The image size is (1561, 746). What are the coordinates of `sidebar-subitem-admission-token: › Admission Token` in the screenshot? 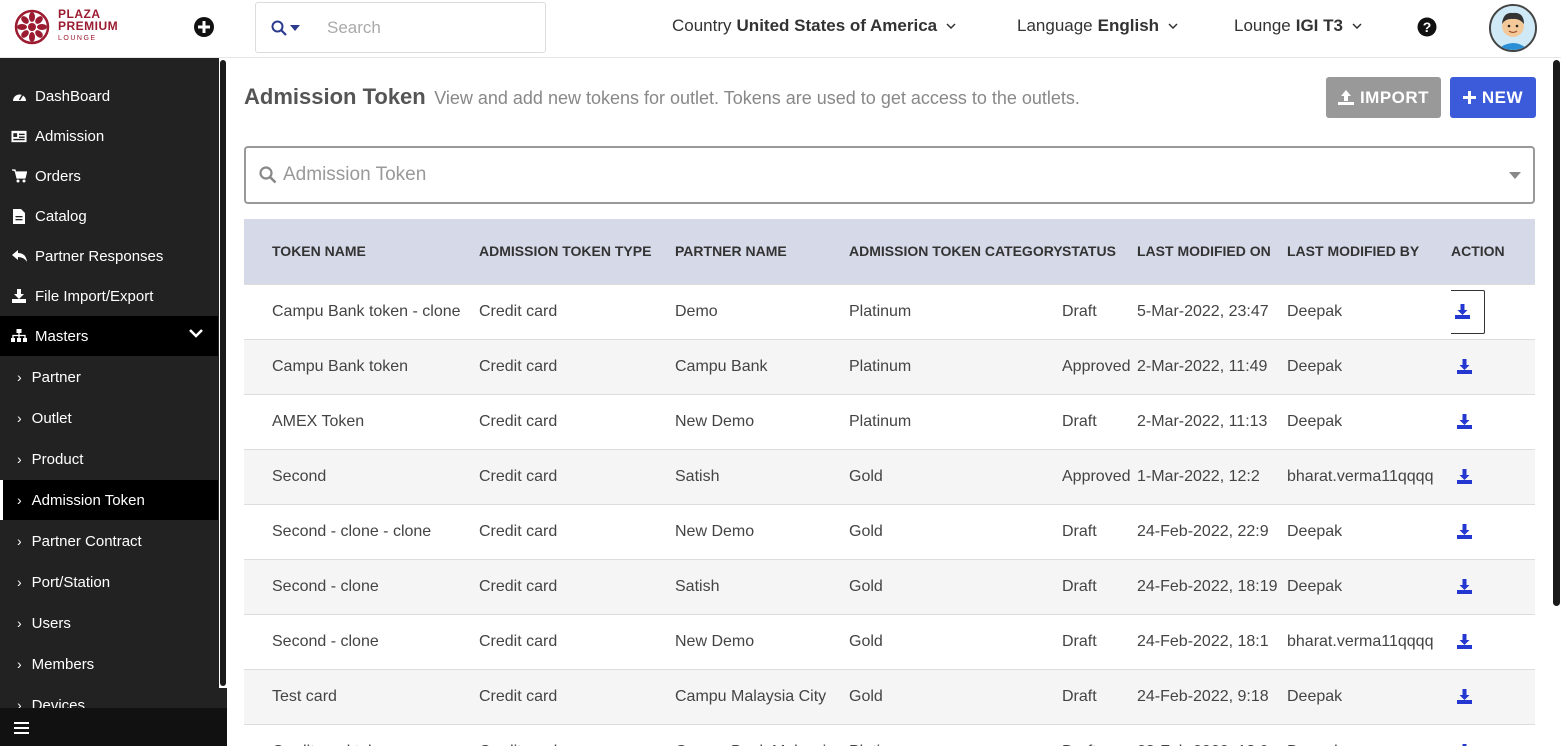 It's located at (109, 500).